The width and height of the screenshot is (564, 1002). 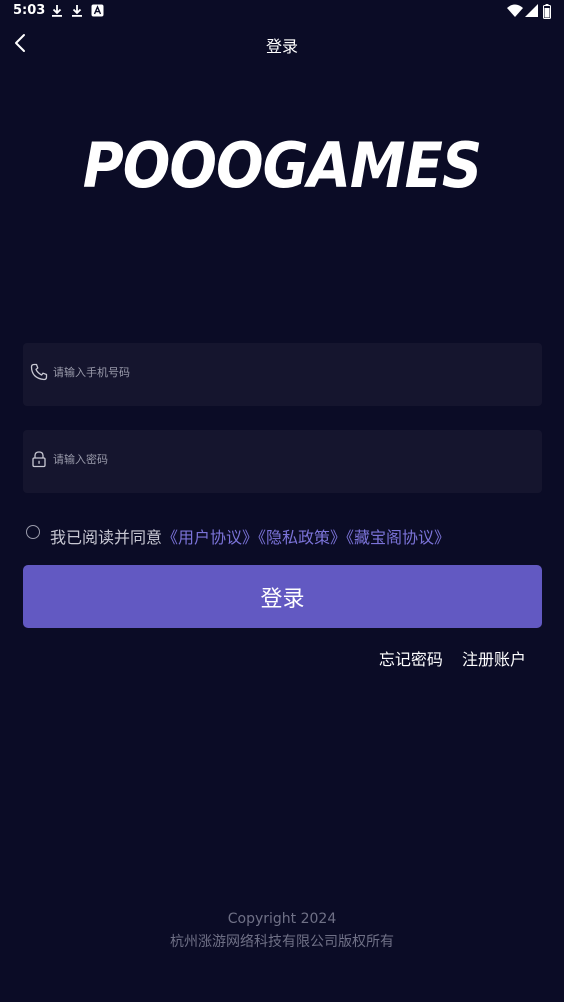 What do you see at coordinates (106, 537) in the screenshot?
I see `agreement-prefix: 我已阅读并同意` at bounding box center [106, 537].